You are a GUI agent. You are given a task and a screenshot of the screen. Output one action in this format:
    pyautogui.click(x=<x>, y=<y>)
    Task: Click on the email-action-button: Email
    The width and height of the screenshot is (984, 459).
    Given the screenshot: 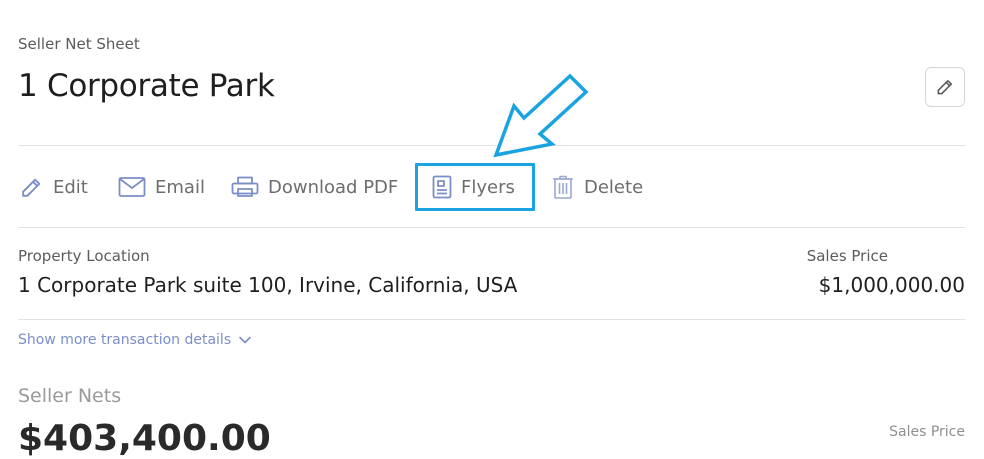 What is the action you would take?
    pyautogui.click(x=161, y=187)
    